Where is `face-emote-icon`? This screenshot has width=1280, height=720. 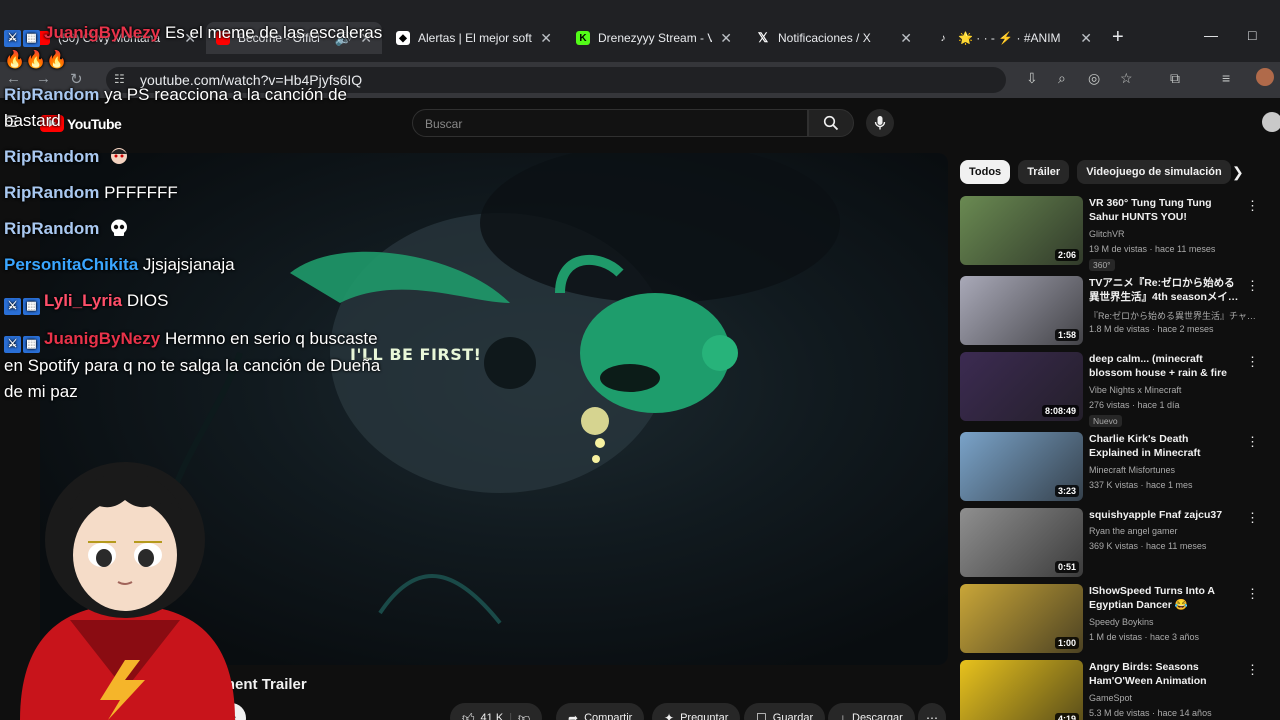 face-emote-icon is located at coordinates (119, 156).